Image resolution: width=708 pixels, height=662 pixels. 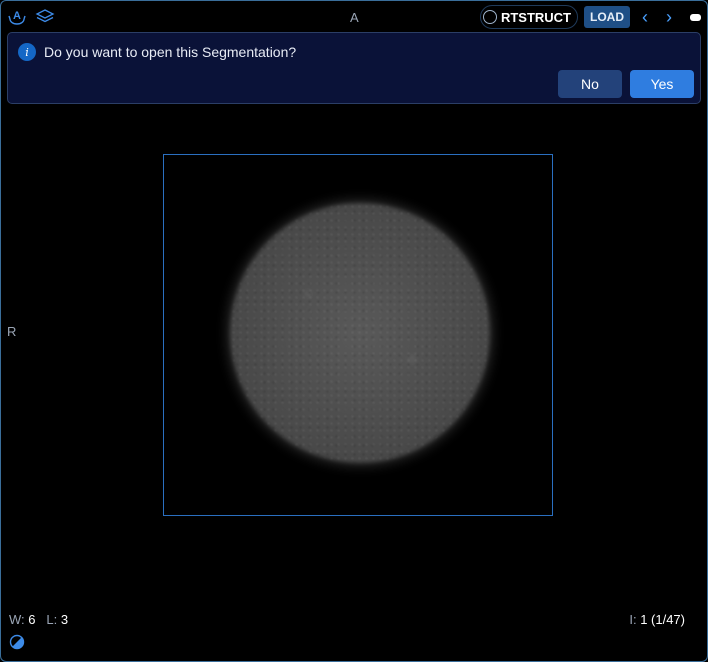 What do you see at coordinates (12, 331) in the screenshot?
I see `orientation-marker-left: R` at bounding box center [12, 331].